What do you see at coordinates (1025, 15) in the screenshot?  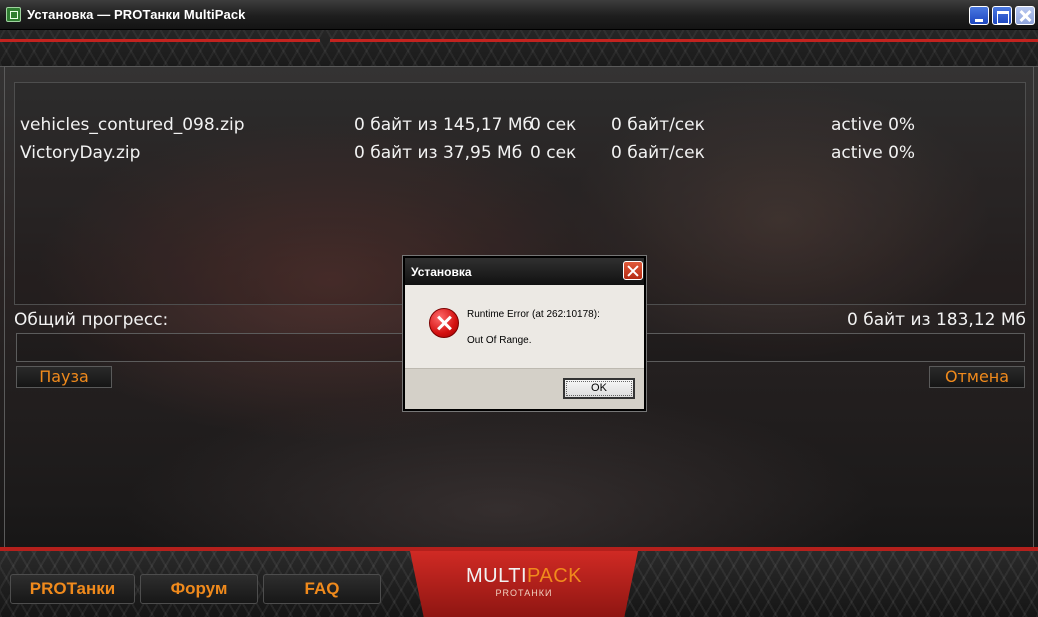 I see `close-window-button` at bounding box center [1025, 15].